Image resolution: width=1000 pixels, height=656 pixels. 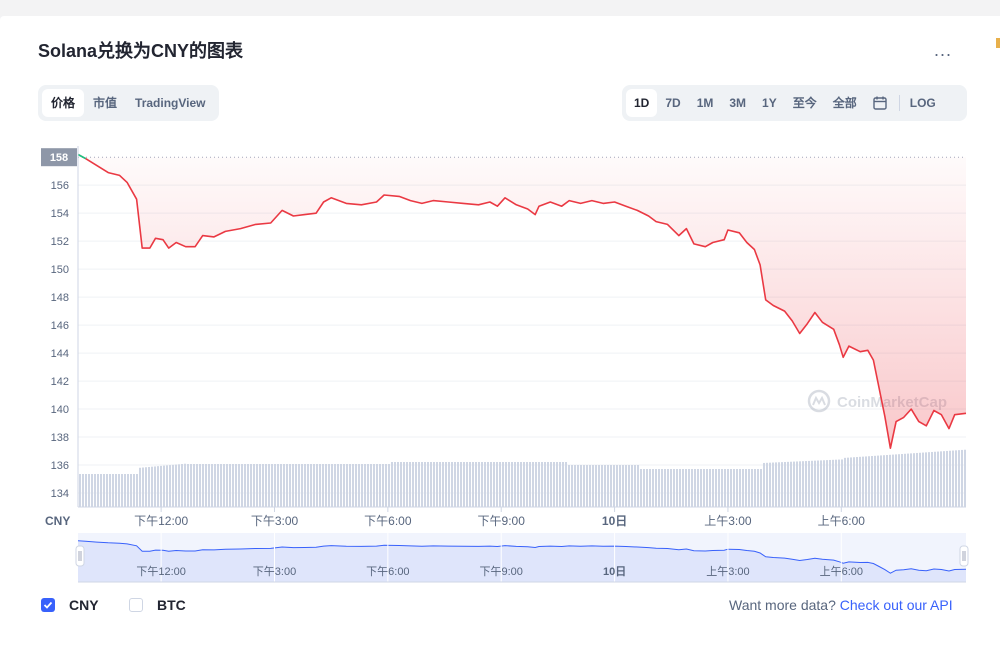 I want to click on checkbox-checked-icon, so click(x=48, y=605).